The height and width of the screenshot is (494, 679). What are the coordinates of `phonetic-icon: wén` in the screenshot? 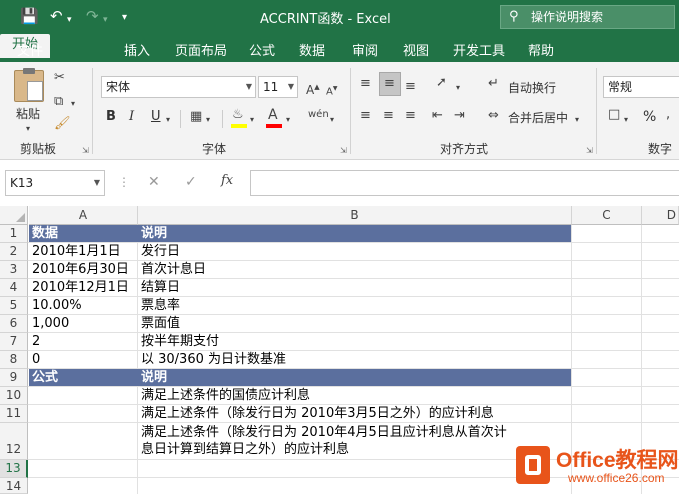 It's located at (318, 115).